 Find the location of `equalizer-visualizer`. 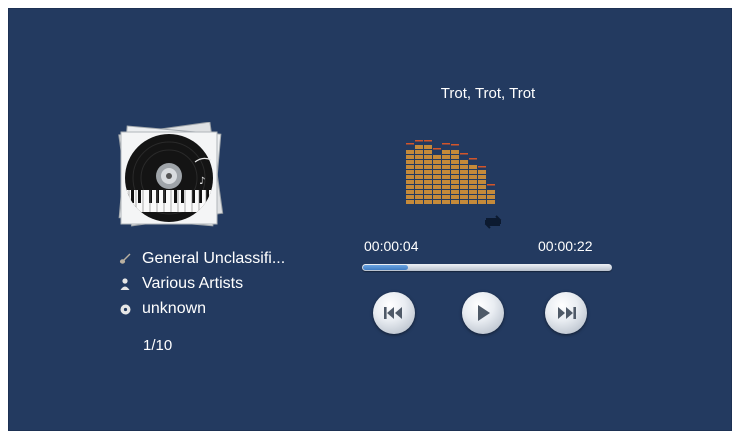

equalizer-visualizer is located at coordinates (450, 172).